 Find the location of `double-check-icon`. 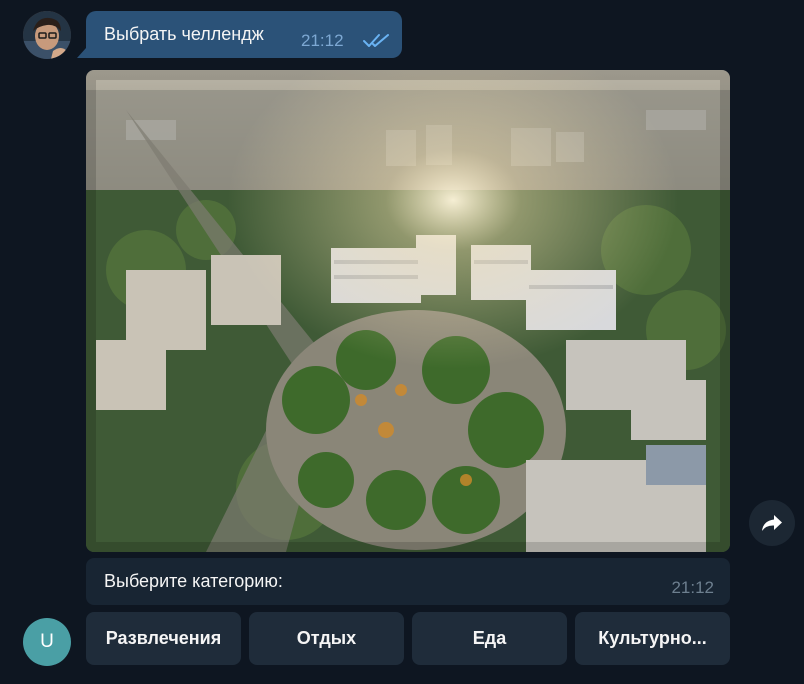

double-check-icon is located at coordinates (376, 40).